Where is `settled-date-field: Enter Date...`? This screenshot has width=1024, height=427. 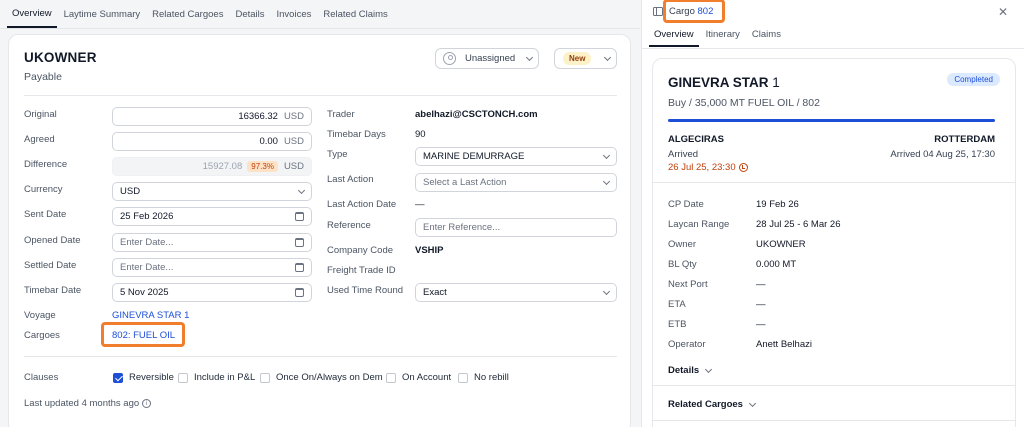
settled-date-field: Enter Date... is located at coordinates (212, 267).